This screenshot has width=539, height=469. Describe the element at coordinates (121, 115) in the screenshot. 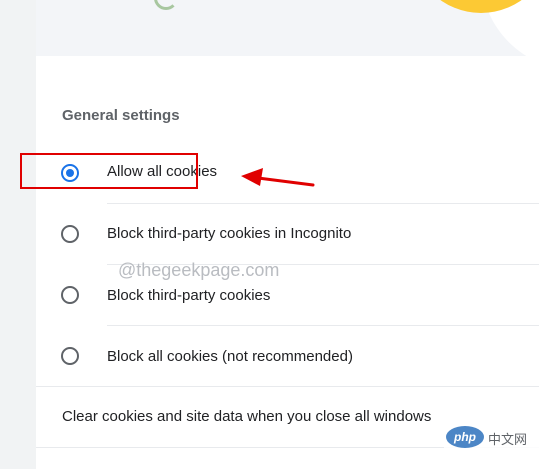

I see `section-title: General settings` at that location.